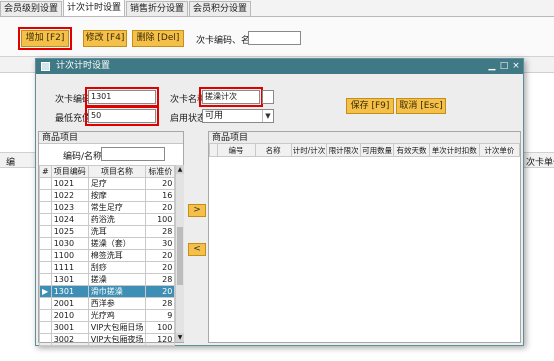  Describe the element at coordinates (268, 97) in the screenshot. I see `name-input-extra` at that location.